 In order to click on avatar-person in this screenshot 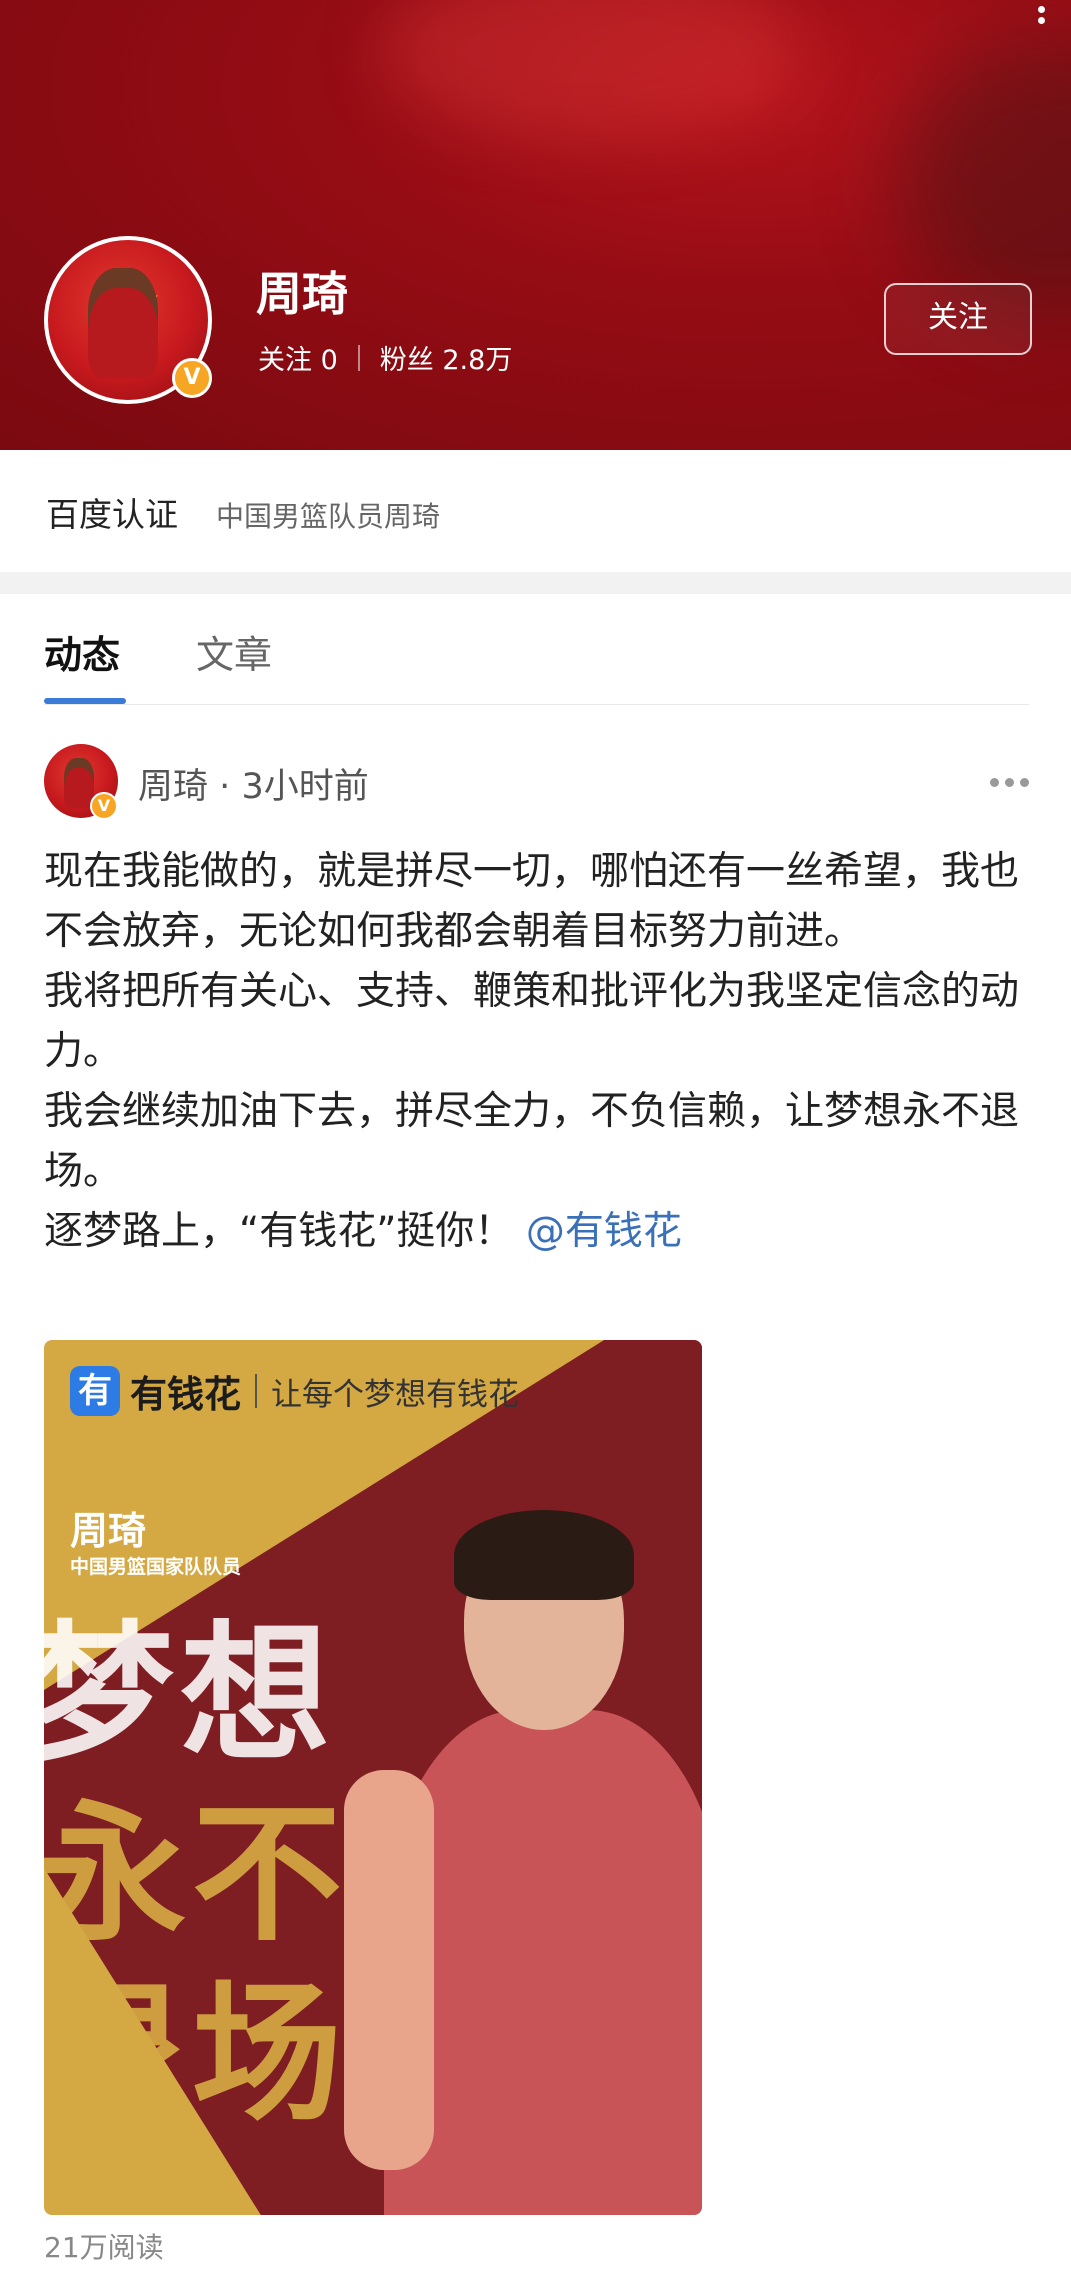, I will do `click(123, 323)`.